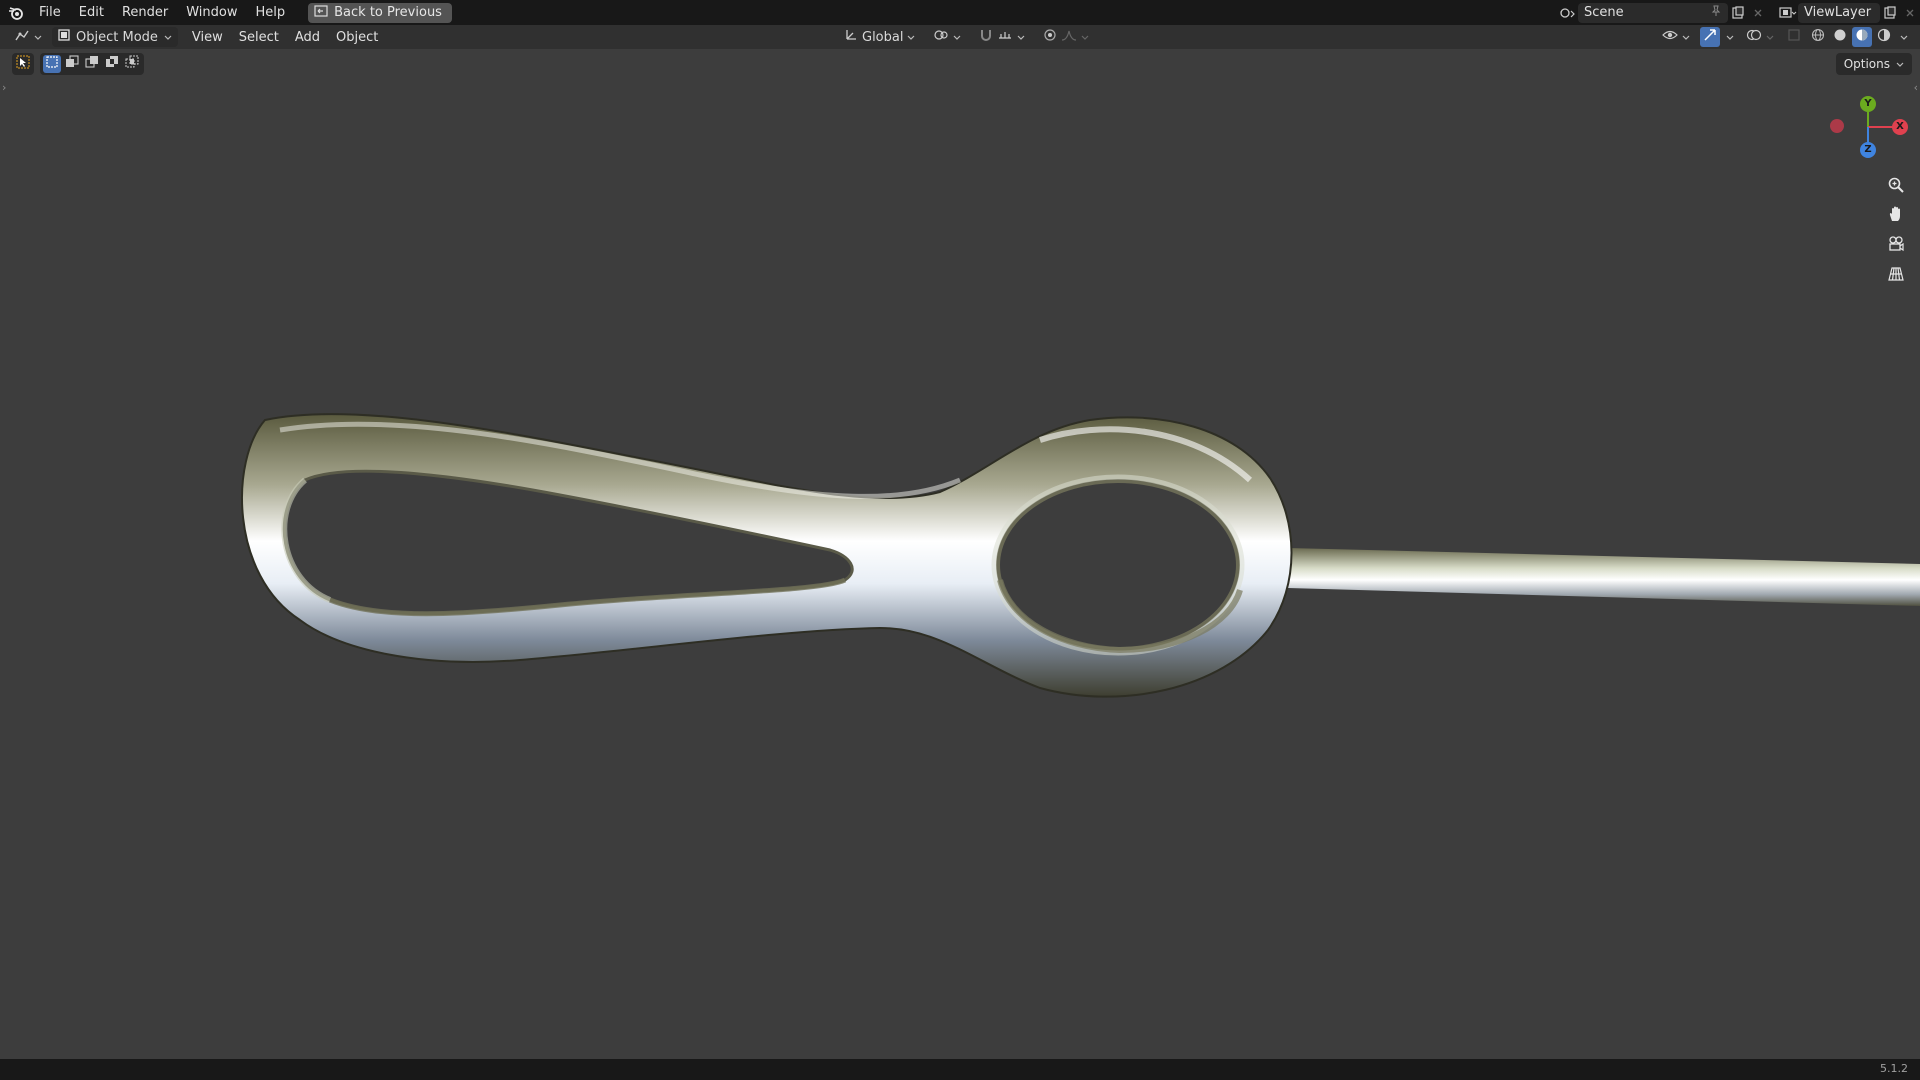  What do you see at coordinates (52, 64) in the screenshot?
I see `selection-mode-set-button` at bounding box center [52, 64].